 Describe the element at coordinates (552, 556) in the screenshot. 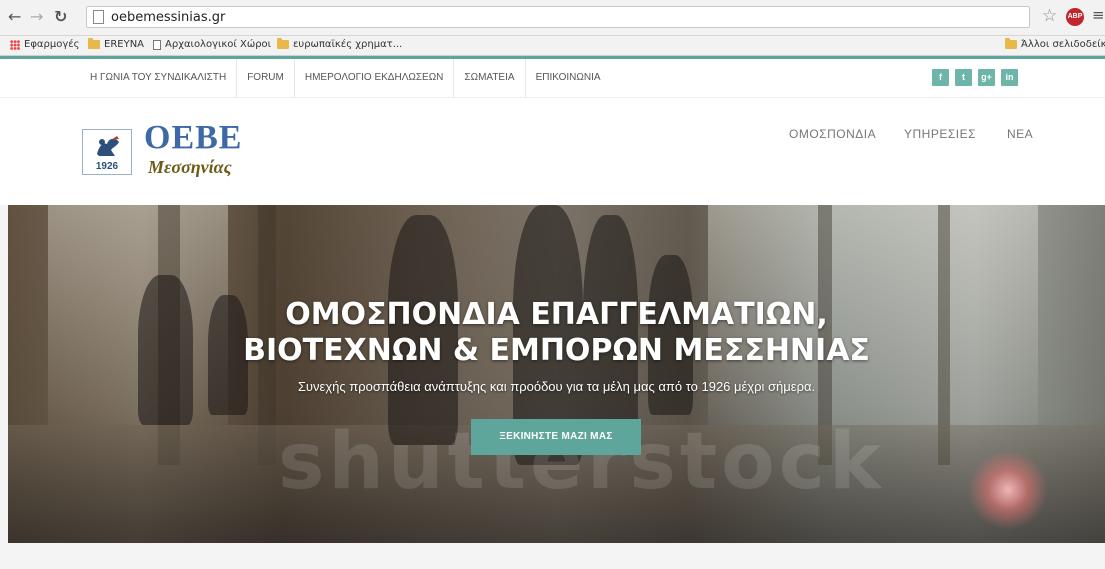

I see `page-section-background` at that location.